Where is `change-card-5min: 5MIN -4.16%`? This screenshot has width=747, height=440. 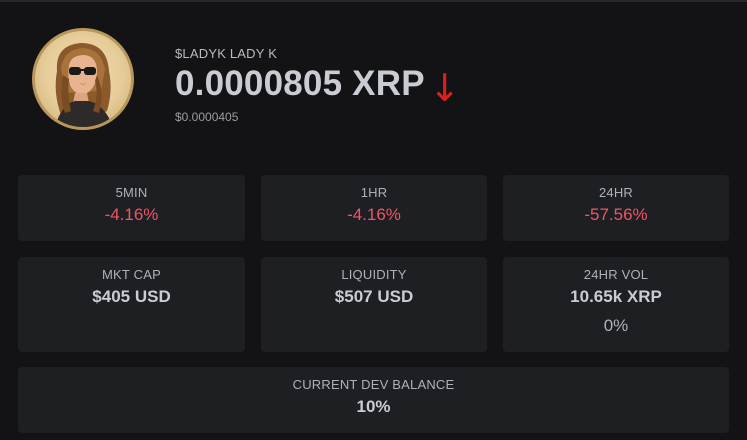
change-card-5min: 5MIN -4.16% is located at coordinates (131, 208).